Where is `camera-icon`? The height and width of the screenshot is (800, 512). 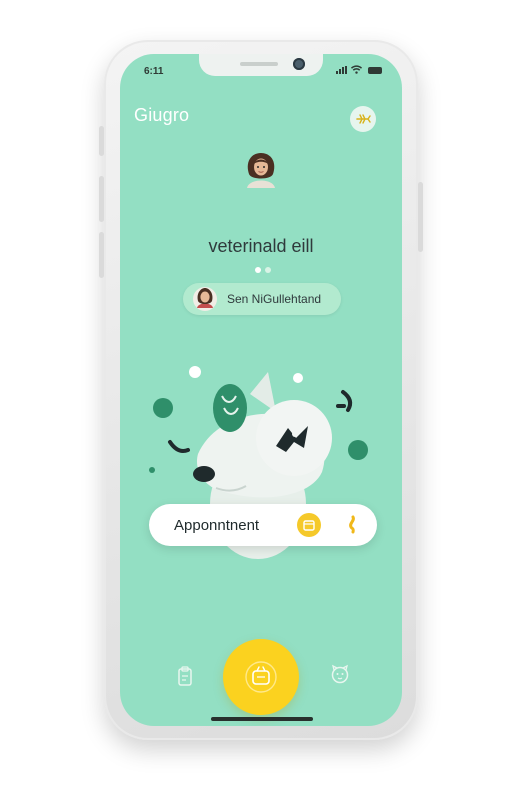 camera-icon is located at coordinates (299, 64).